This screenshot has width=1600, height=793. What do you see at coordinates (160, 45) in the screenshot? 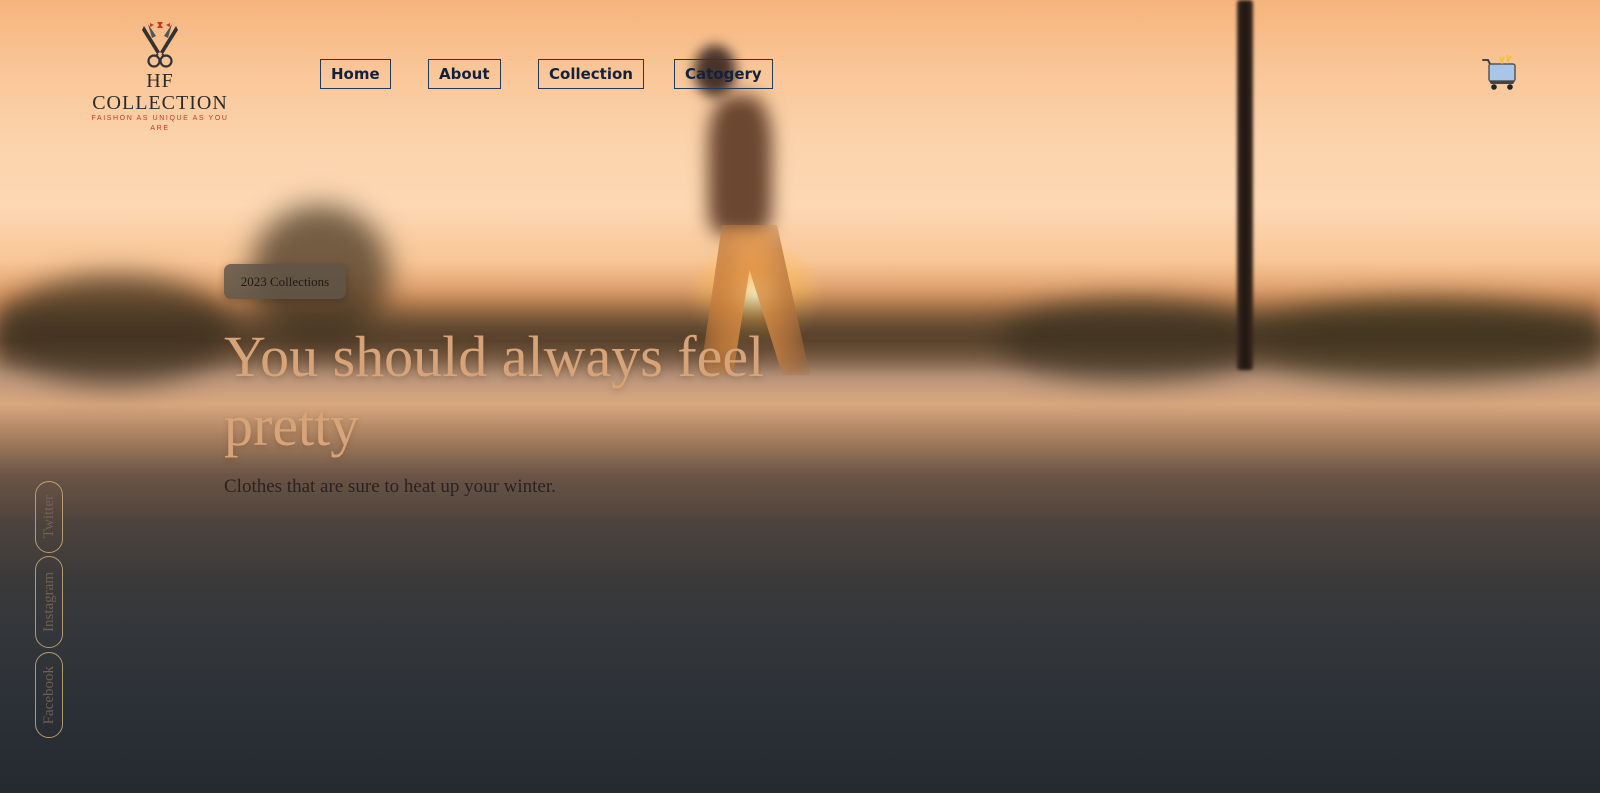
I see `scissors-bowtie-icon` at bounding box center [160, 45].